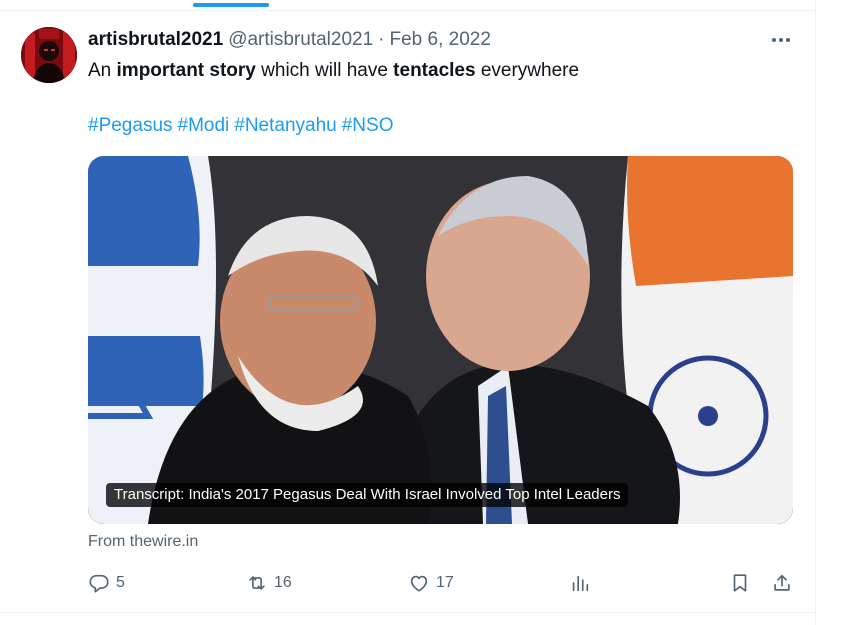 The image size is (845, 625). Describe the element at coordinates (99, 583) in the screenshot. I see `reply-icon` at that location.